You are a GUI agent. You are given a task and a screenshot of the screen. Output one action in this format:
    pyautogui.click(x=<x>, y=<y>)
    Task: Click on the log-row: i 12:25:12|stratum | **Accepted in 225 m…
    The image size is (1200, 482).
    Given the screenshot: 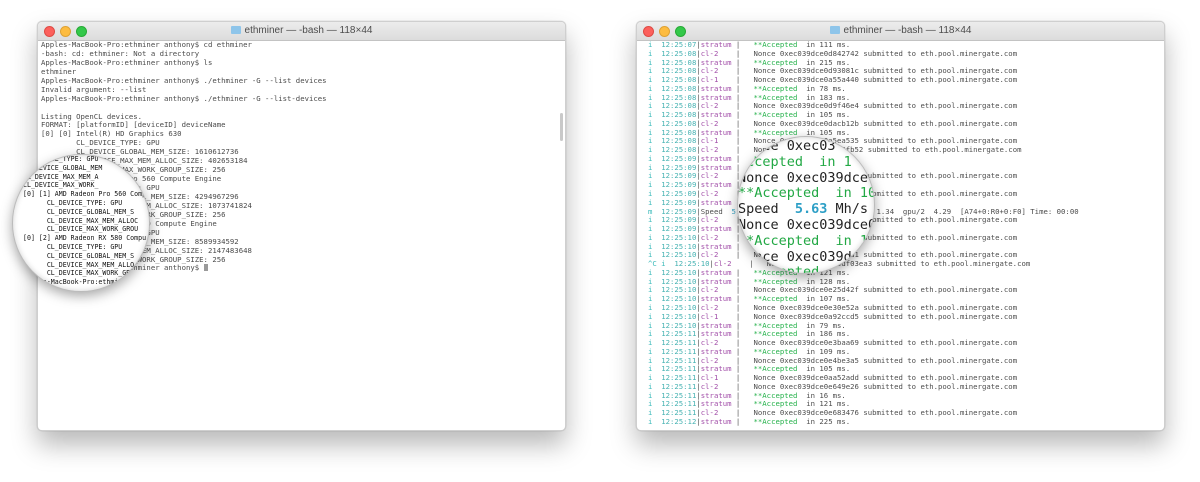 What is the action you would take?
    pyautogui.click(x=906, y=421)
    